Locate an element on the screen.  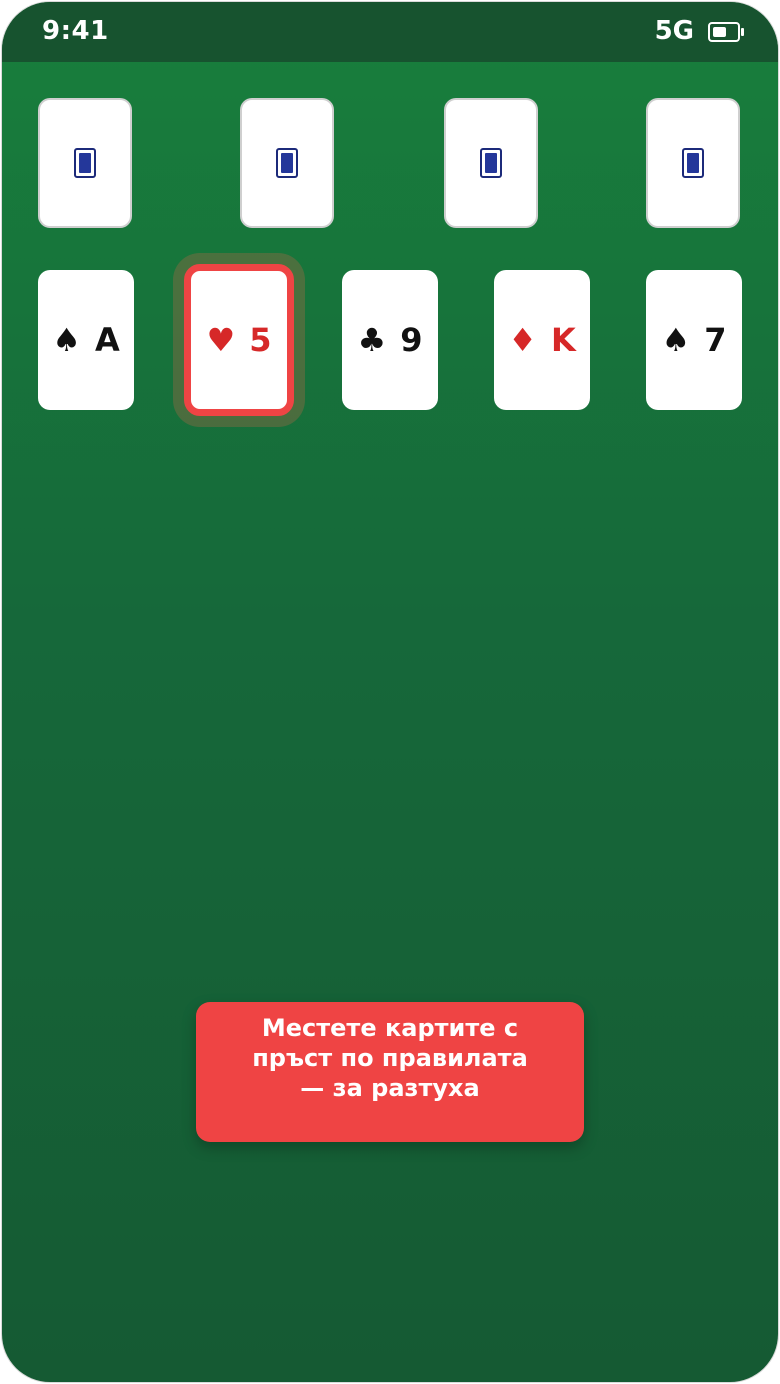
status-bar: 9:41 5G is located at coordinates (390, 32).